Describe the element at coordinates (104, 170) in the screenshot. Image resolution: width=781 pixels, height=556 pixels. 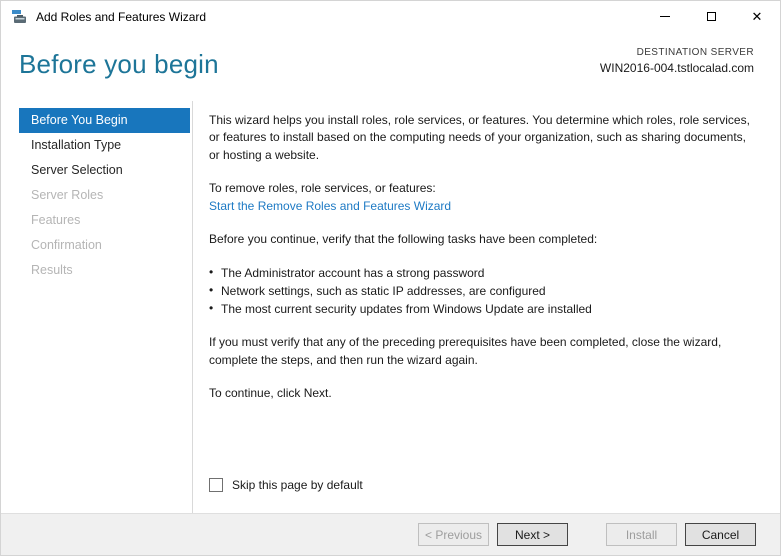
I see `nav-item-server-selection: Server Selection` at that location.